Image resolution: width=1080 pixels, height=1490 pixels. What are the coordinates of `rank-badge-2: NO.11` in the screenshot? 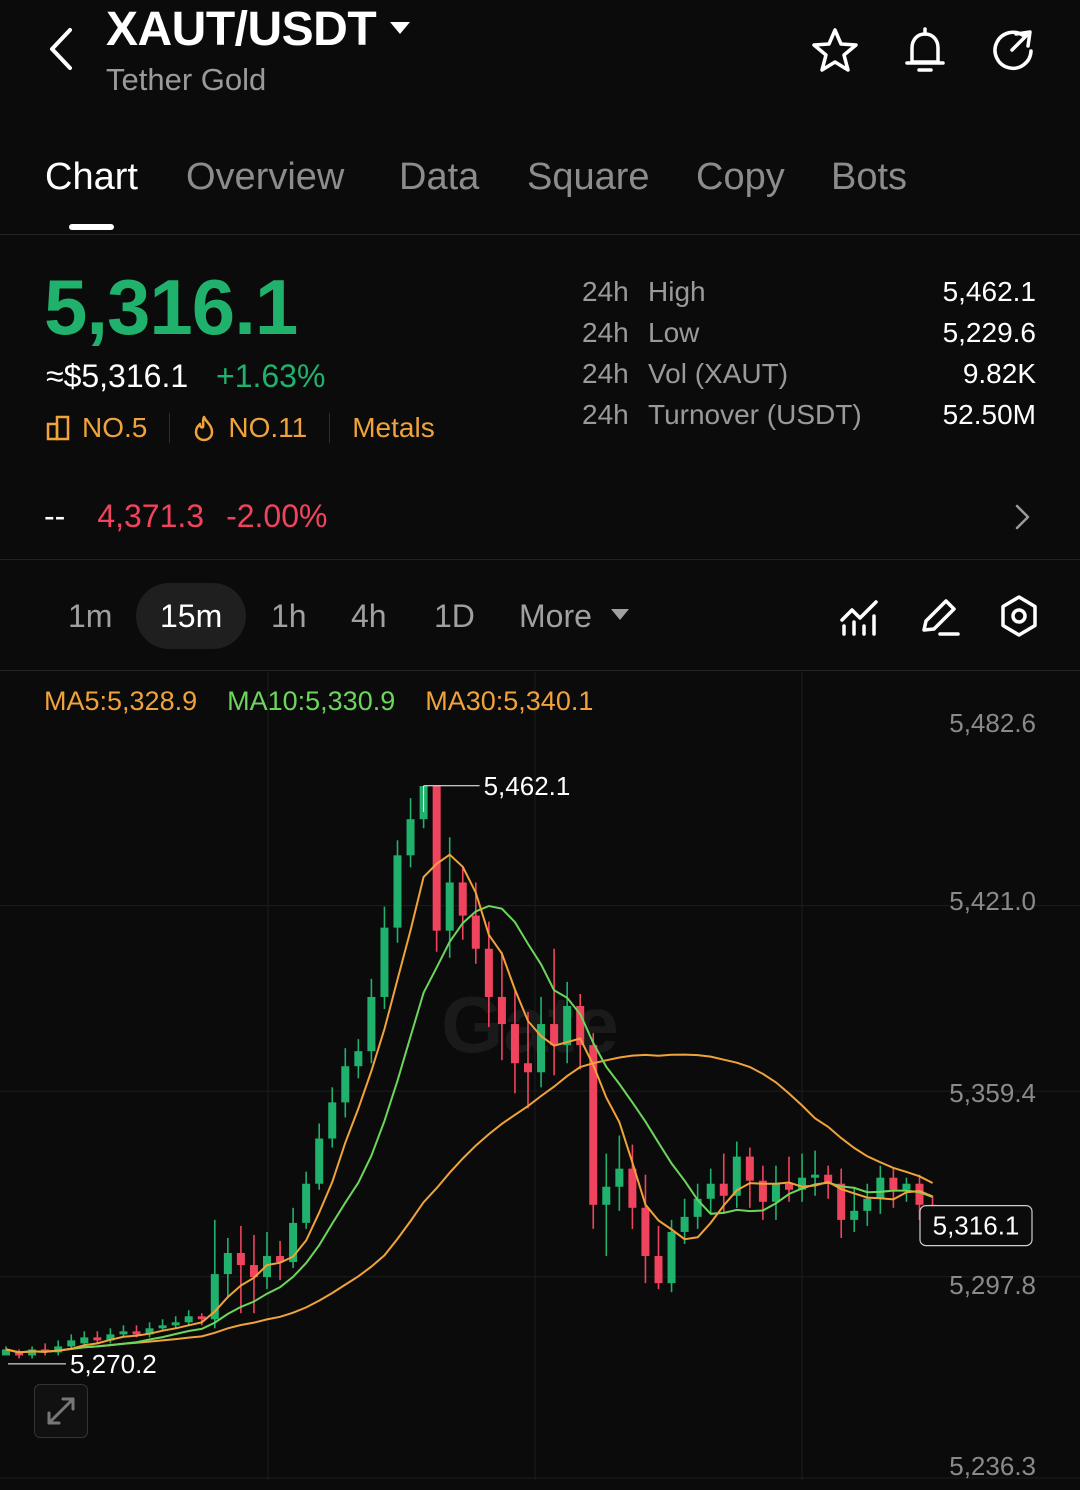 It's located at (267, 428).